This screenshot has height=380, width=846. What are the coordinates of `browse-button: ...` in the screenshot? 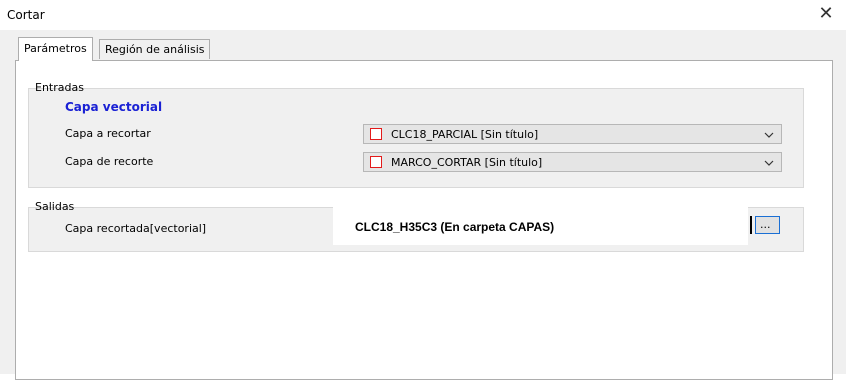 It's located at (767, 225).